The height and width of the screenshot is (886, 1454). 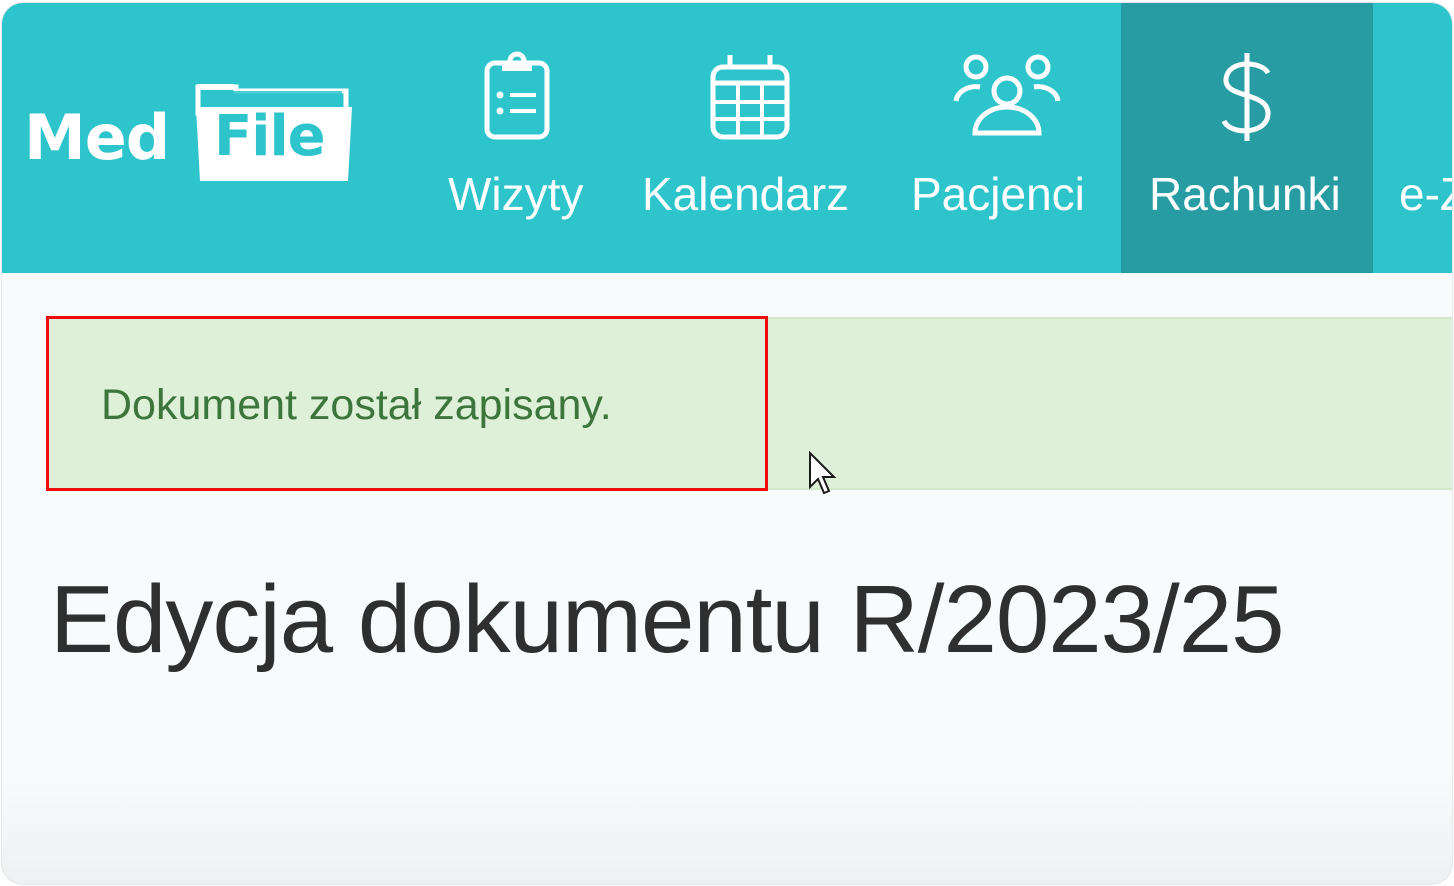 I want to click on dollar-icon, so click(x=1246, y=97).